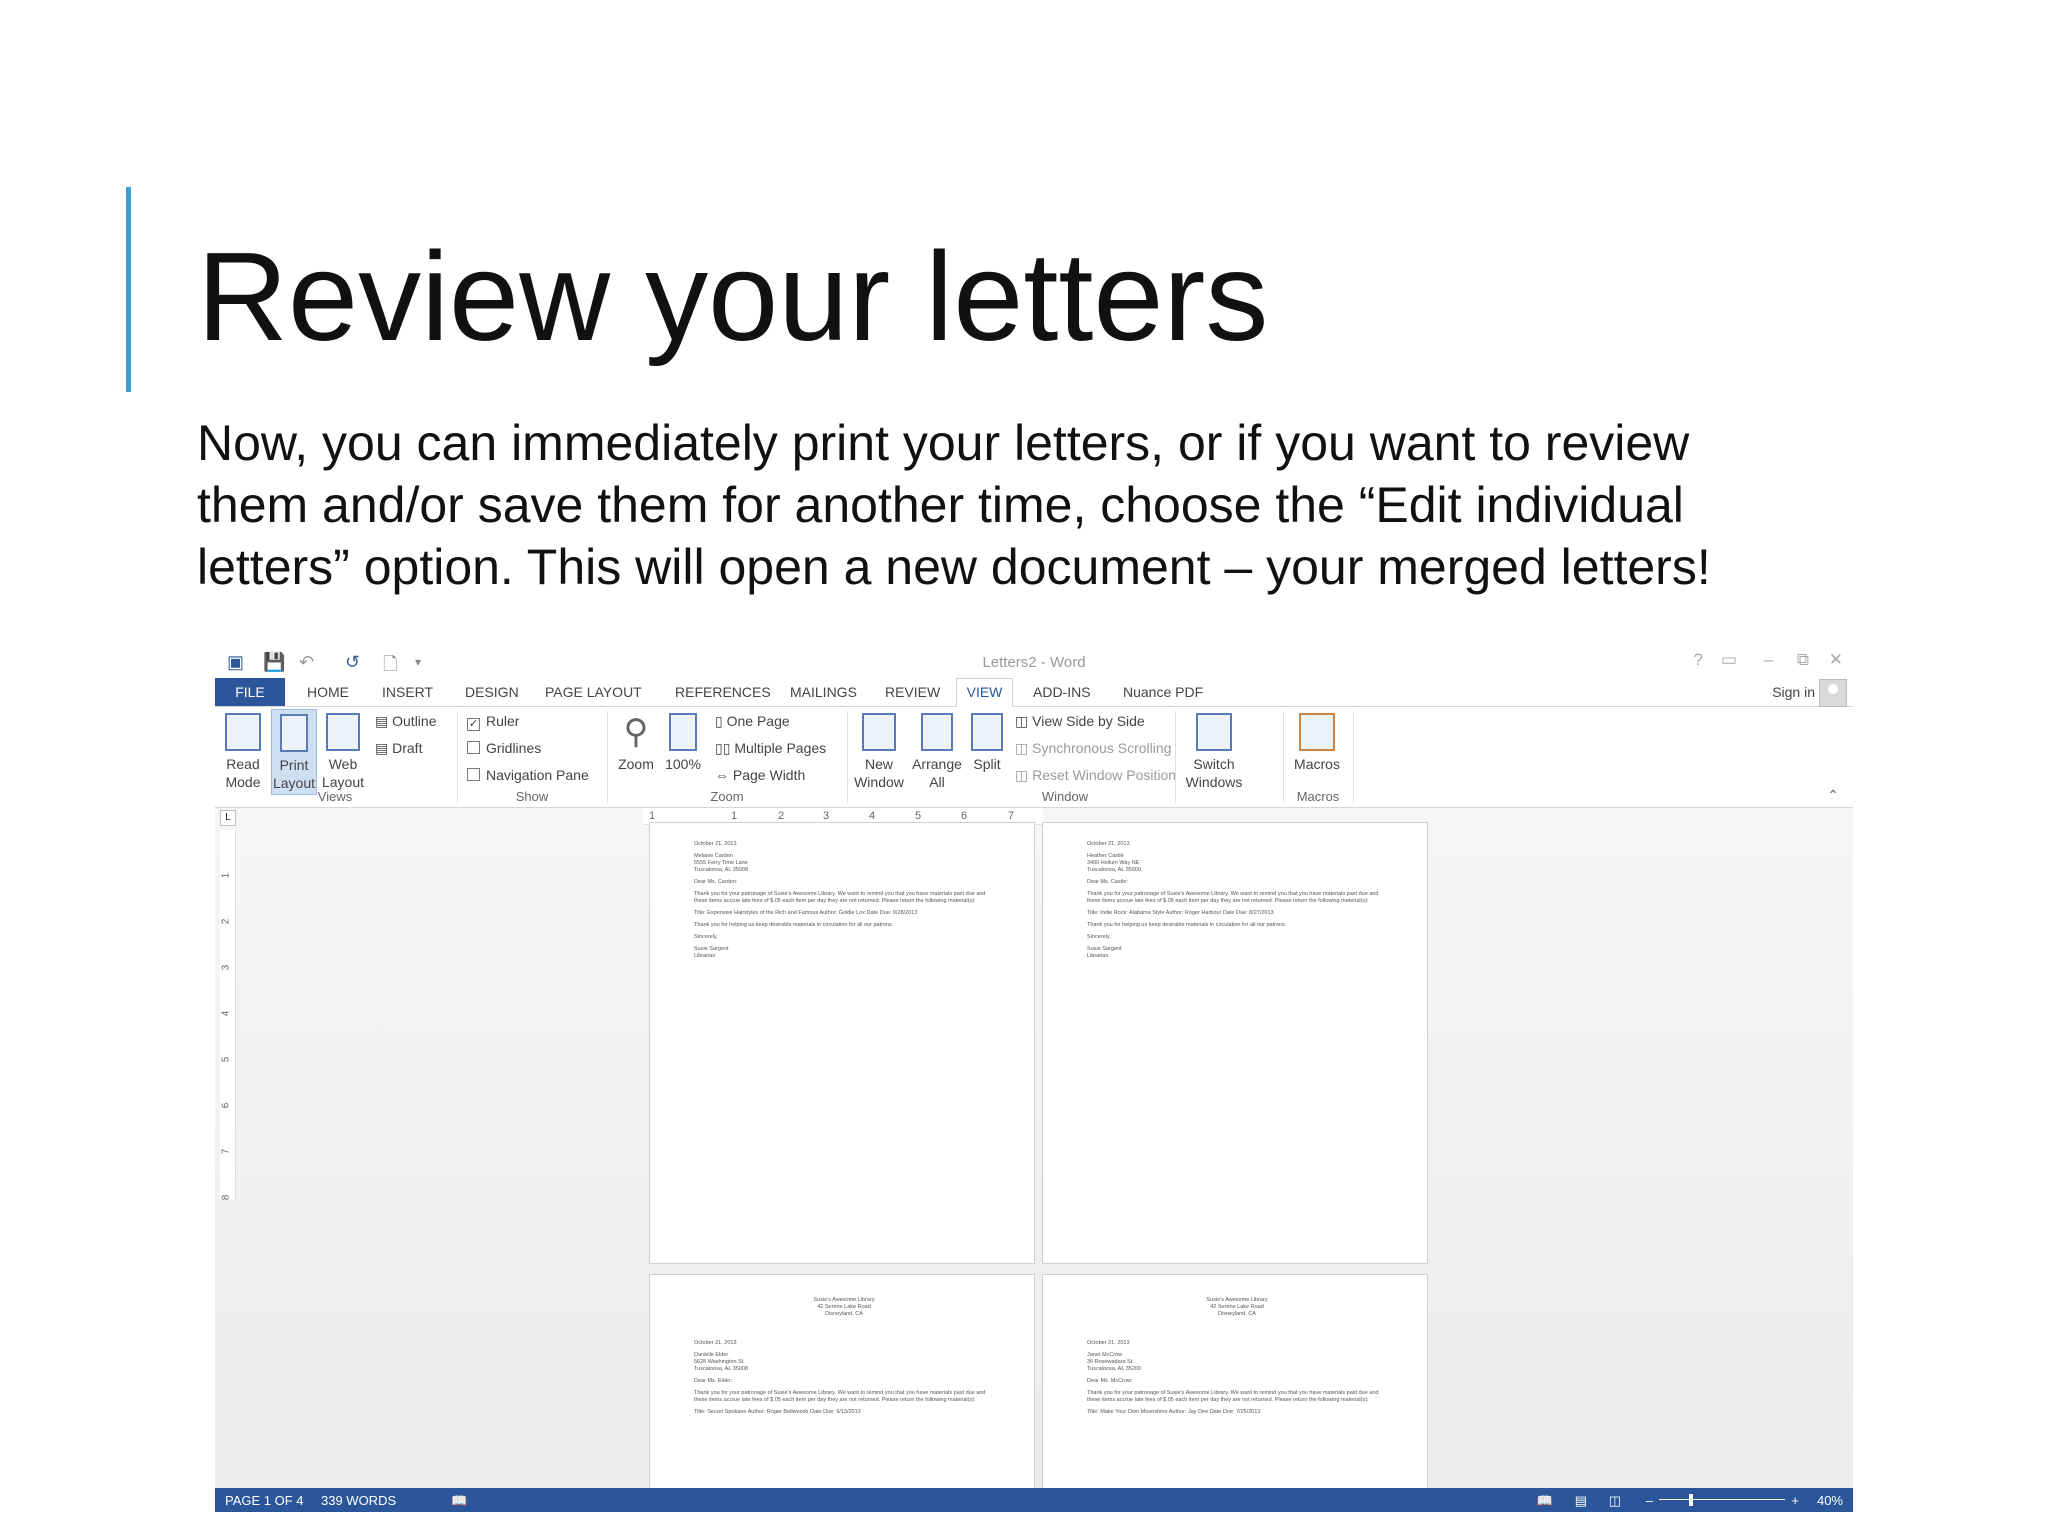 Image resolution: width=2048 pixels, height=1536 pixels. What do you see at coordinates (1317, 732) in the screenshot?
I see `macros-icon` at bounding box center [1317, 732].